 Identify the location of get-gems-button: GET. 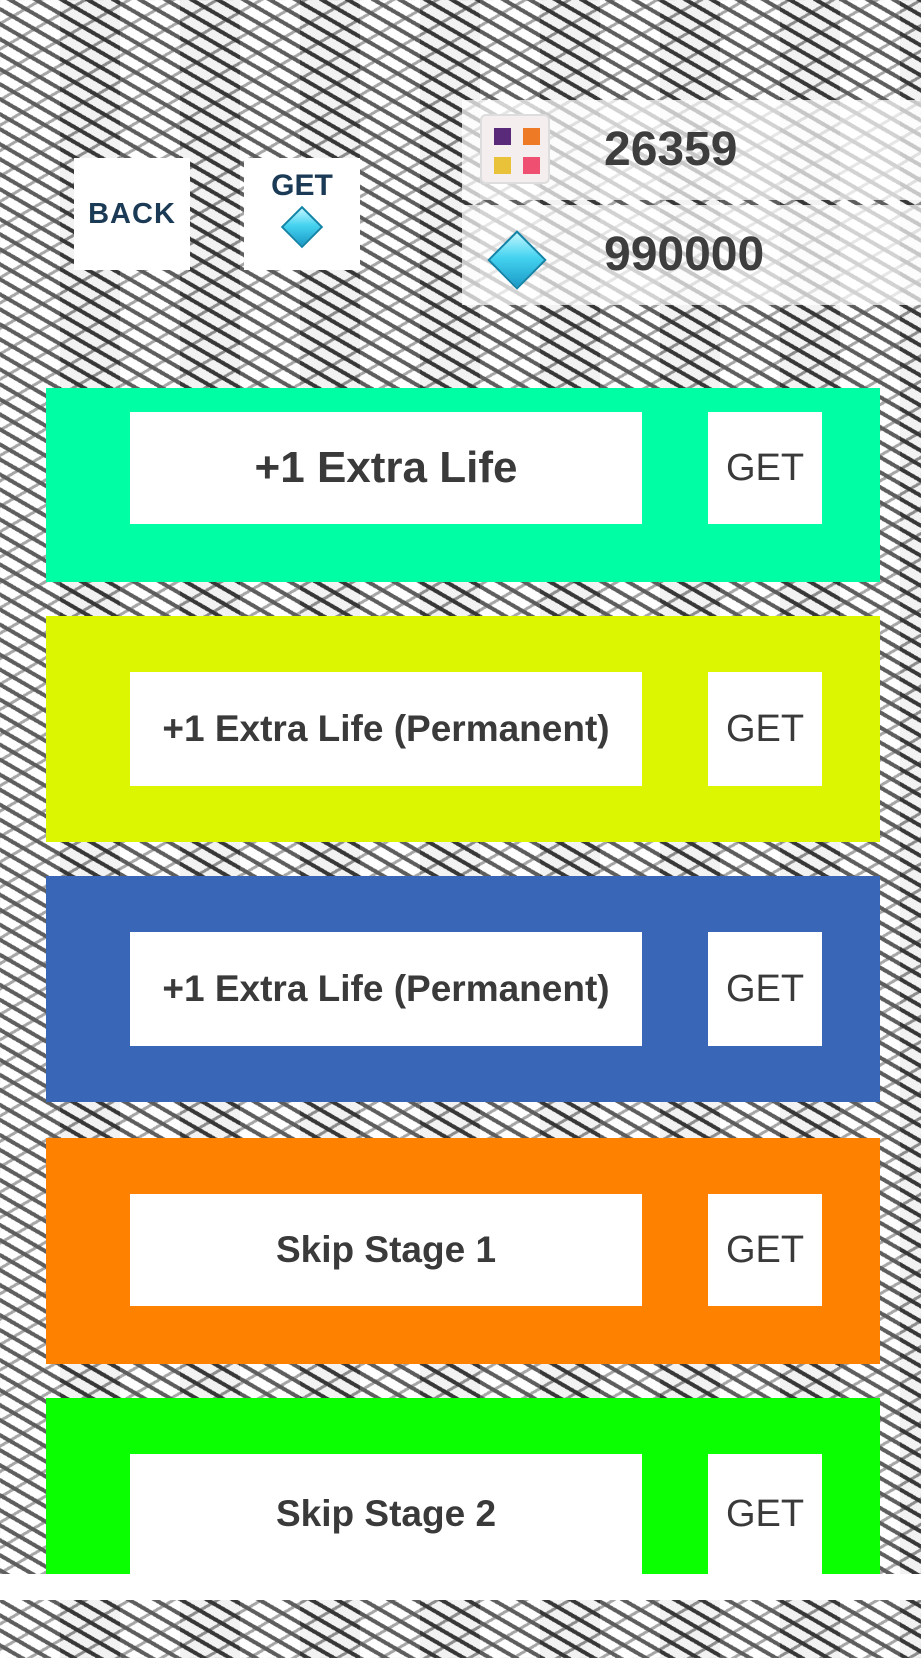
(302, 214).